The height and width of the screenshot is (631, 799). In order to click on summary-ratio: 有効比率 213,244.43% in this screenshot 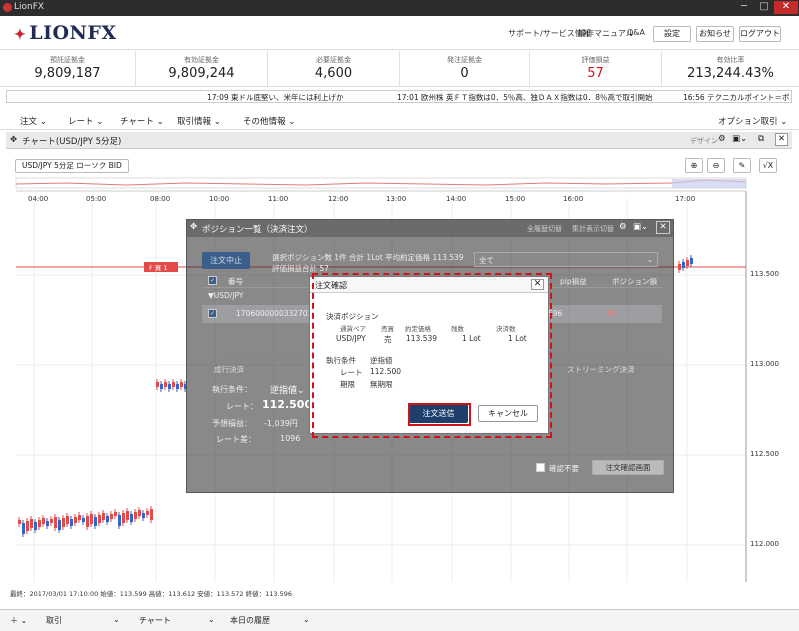, I will do `click(730, 68)`.